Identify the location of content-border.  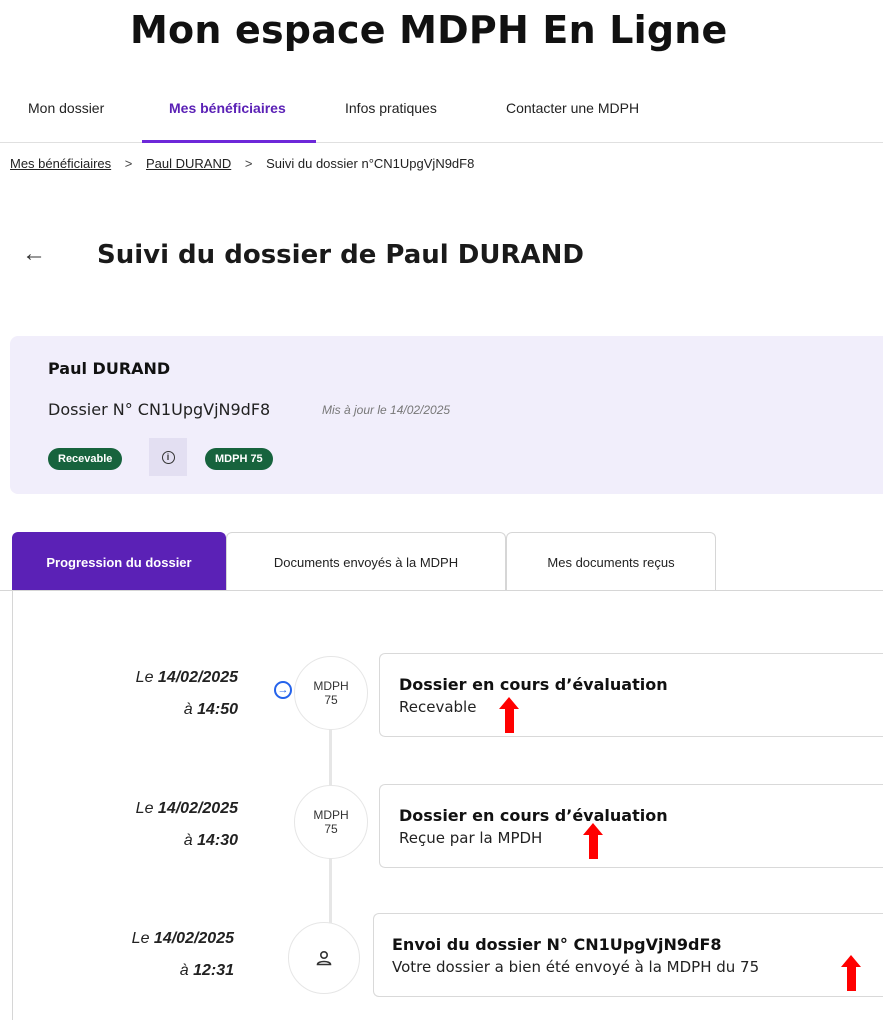
(12, 805).